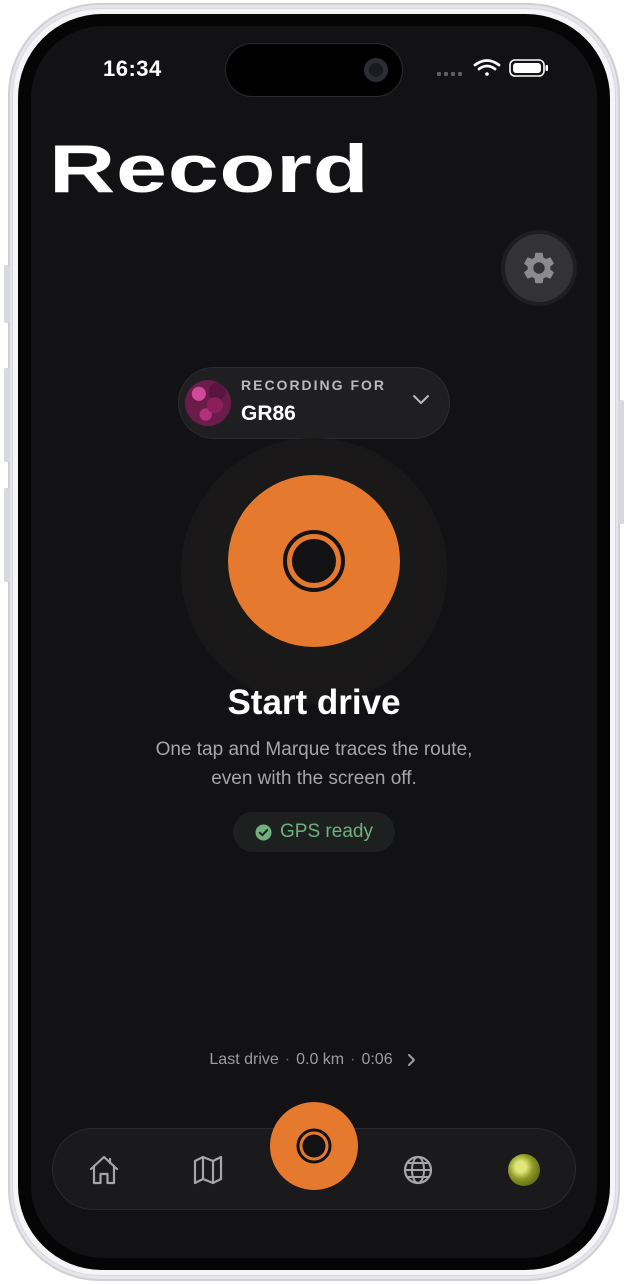  I want to click on chevron-down-icon, so click(421, 399).